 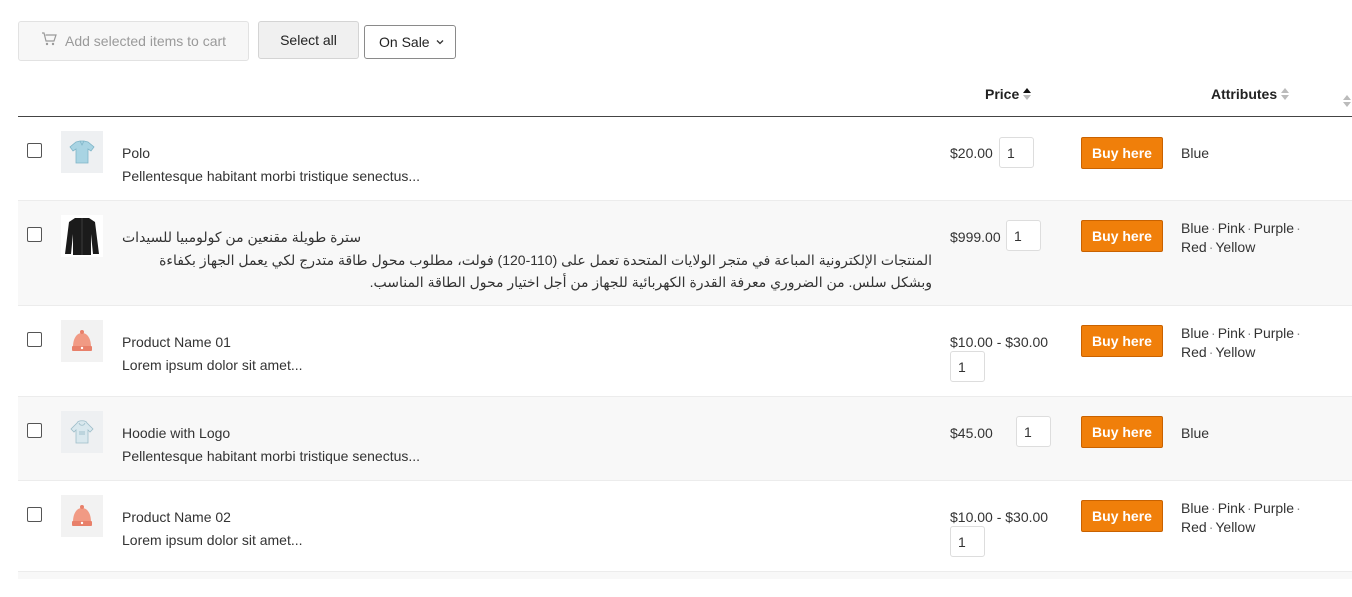 What do you see at coordinates (975, 237) in the screenshot?
I see `product-price: $999.00` at bounding box center [975, 237].